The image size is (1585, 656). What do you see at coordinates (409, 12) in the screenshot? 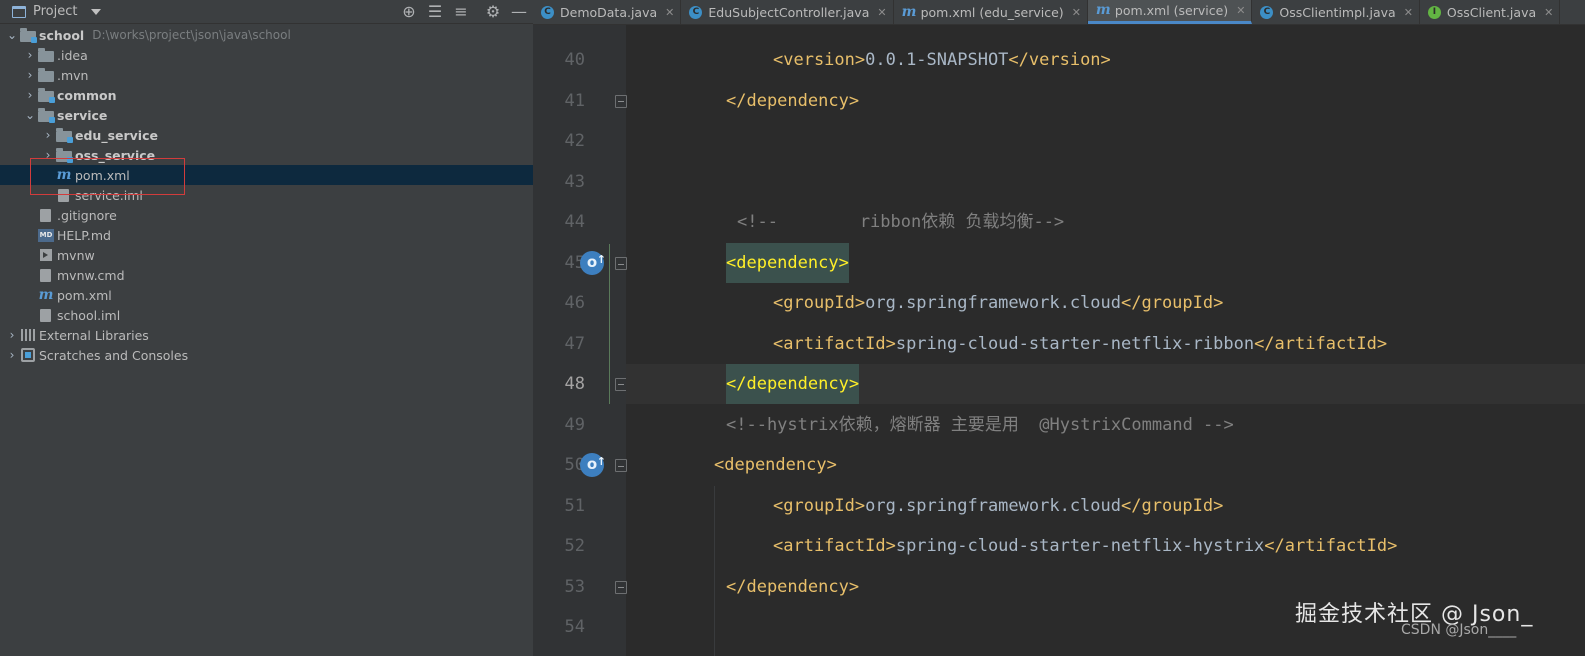
I see `locate-file-icon: ⊕` at bounding box center [409, 12].